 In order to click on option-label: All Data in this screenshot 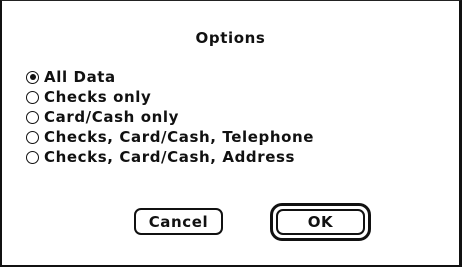, I will do `click(80, 77)`.